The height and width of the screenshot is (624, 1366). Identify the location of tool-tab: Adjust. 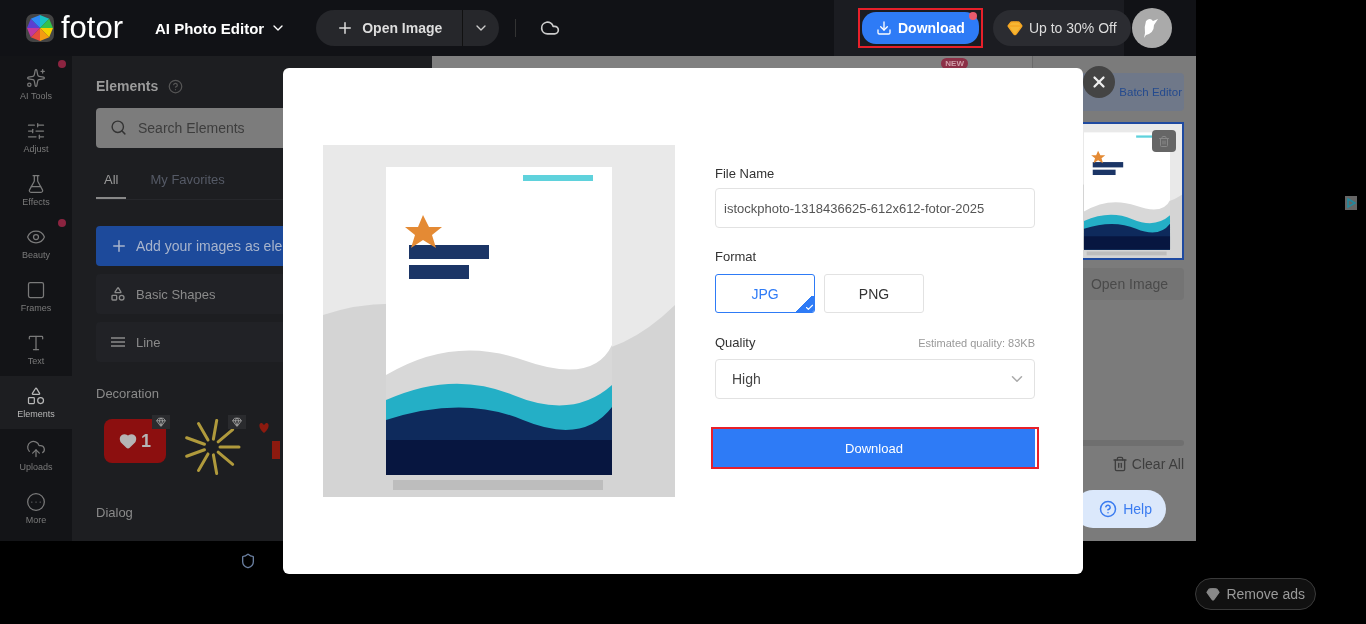
(36, 137).